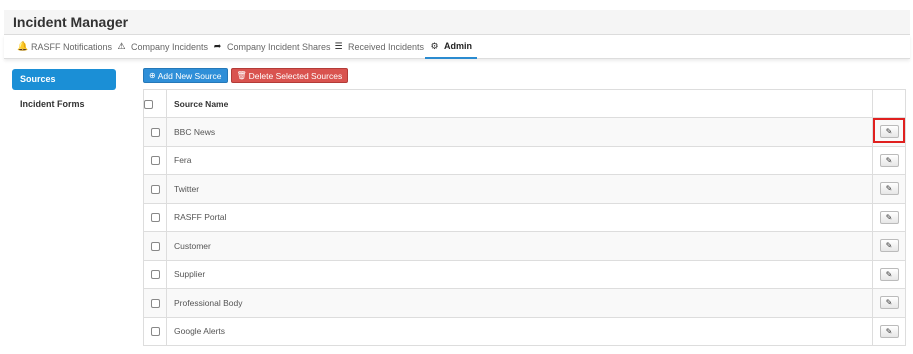 The image size is (913, 354). I want to click on app-title: Incident Manager, so click(71, 22).